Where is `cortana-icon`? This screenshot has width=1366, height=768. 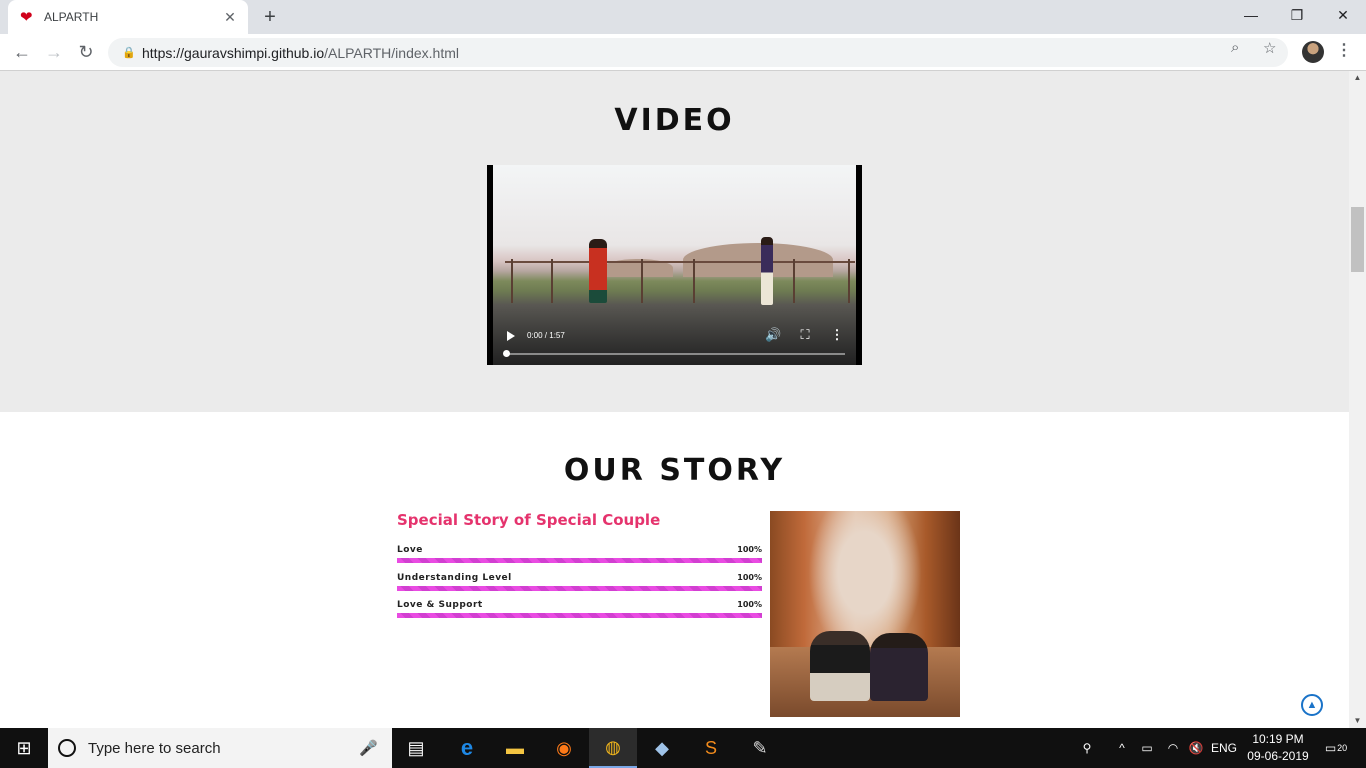
cortana-icon is located at coordinates (67, 748).